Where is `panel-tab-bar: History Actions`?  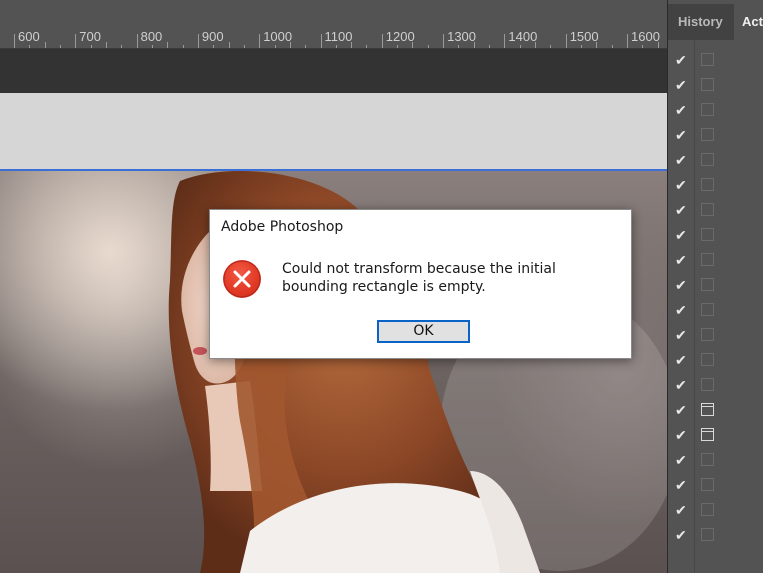 panel-tab-bar: History Actions is located at coordinates (715, 22).